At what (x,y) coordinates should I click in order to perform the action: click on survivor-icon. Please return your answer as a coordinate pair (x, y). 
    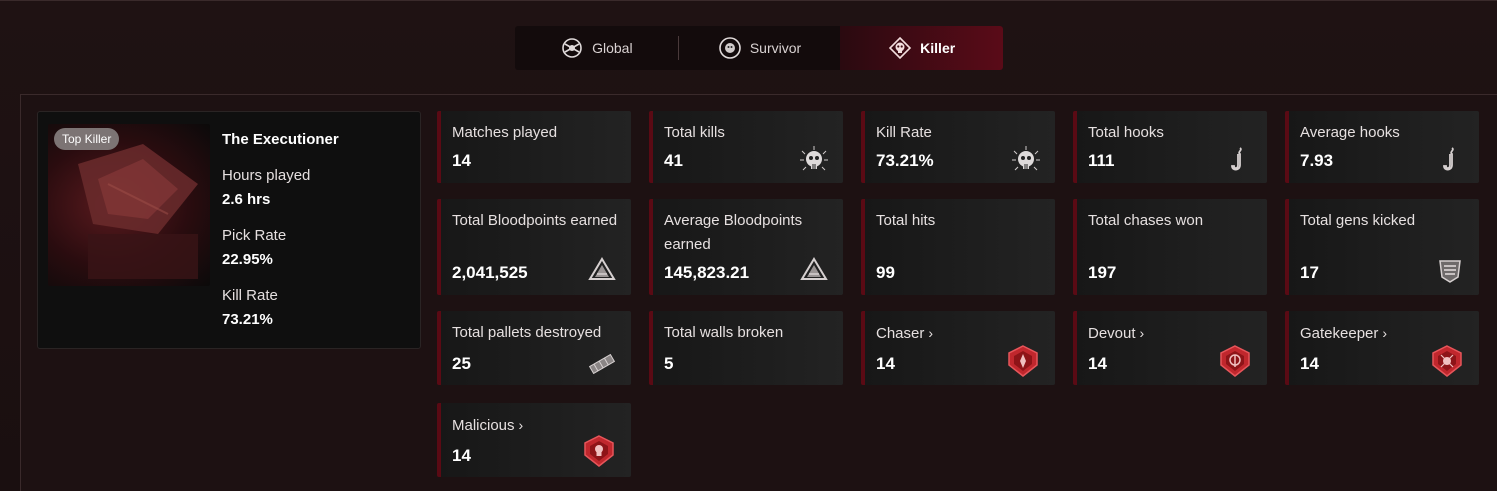
    Looking at the image, I should click on (730, 48).